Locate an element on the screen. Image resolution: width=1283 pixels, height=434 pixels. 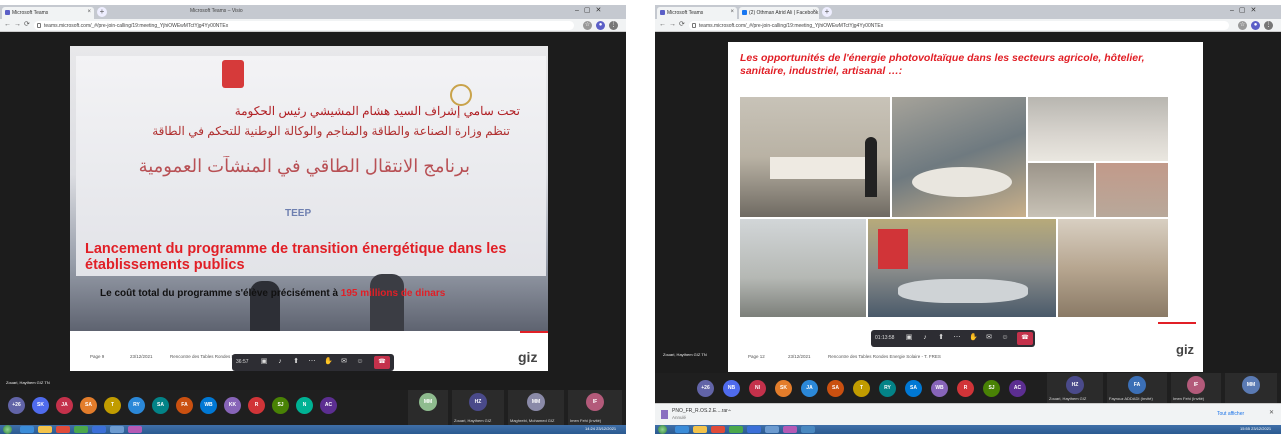
participant-avatar: KK is located at coordinates (232, 405).